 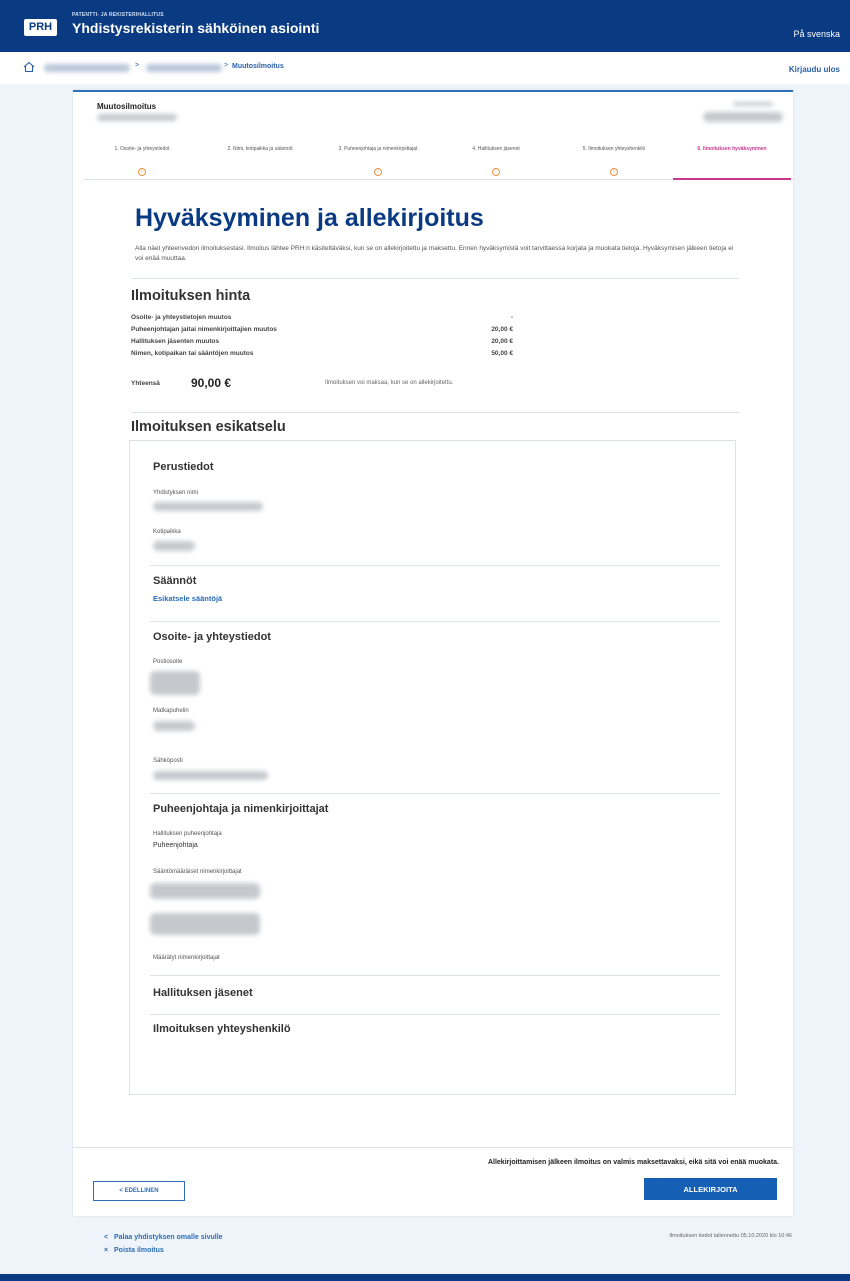 I want to click on step-label: 6. Ilmoituksen hyväksyminen, so click(x=732, y=149).